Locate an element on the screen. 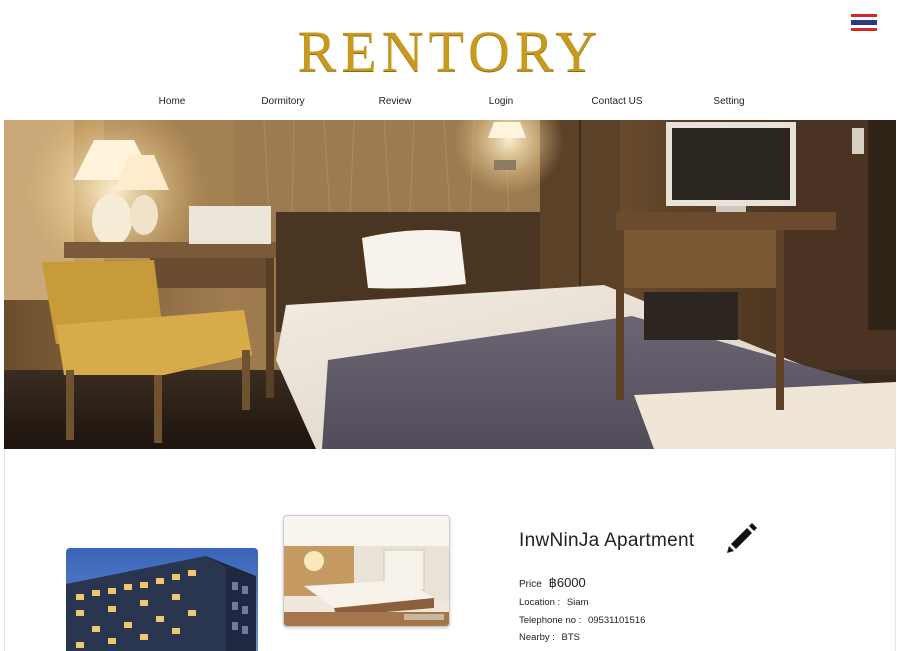  nav-home: Home is located at coordinates (172, 101).